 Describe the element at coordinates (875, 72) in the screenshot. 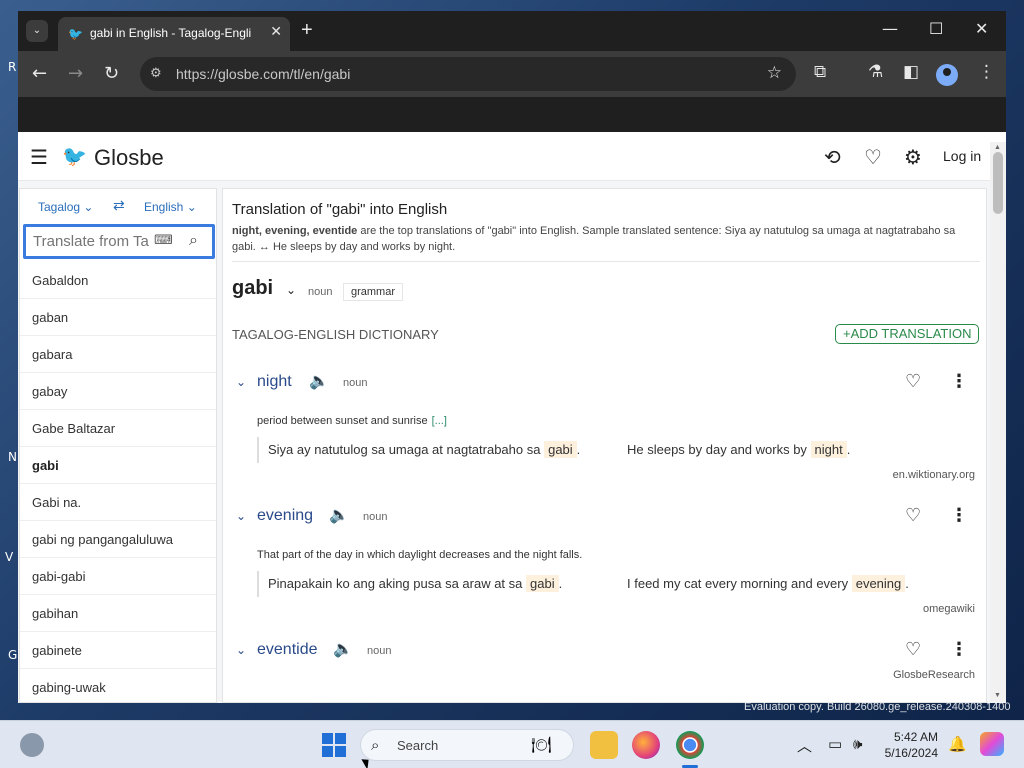

I see `labs-flask-icon: ⚗` at that location.